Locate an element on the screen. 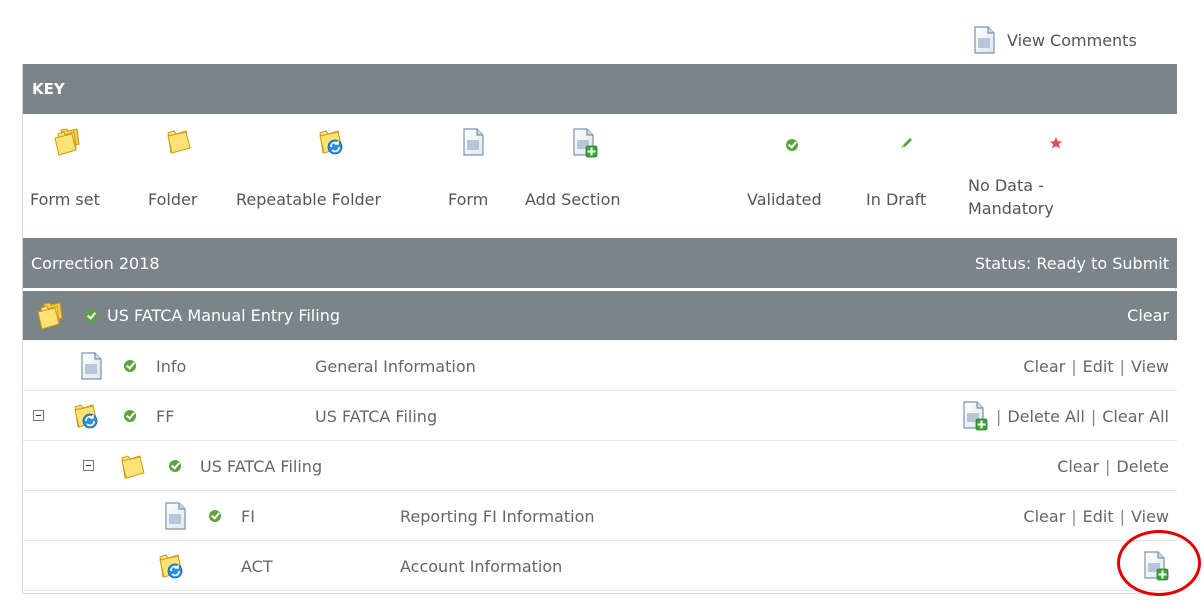 The height and width of the screenshot is (603, 1204). clear-all-link: Clear All is located at coordinates (1135, 416).